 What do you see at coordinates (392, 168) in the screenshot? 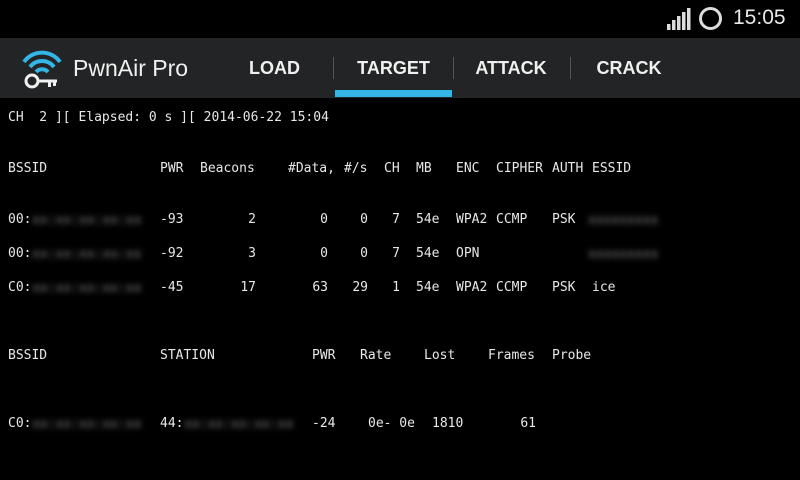
I see `col-header-ch: CH` at bounding box center [392, 168].